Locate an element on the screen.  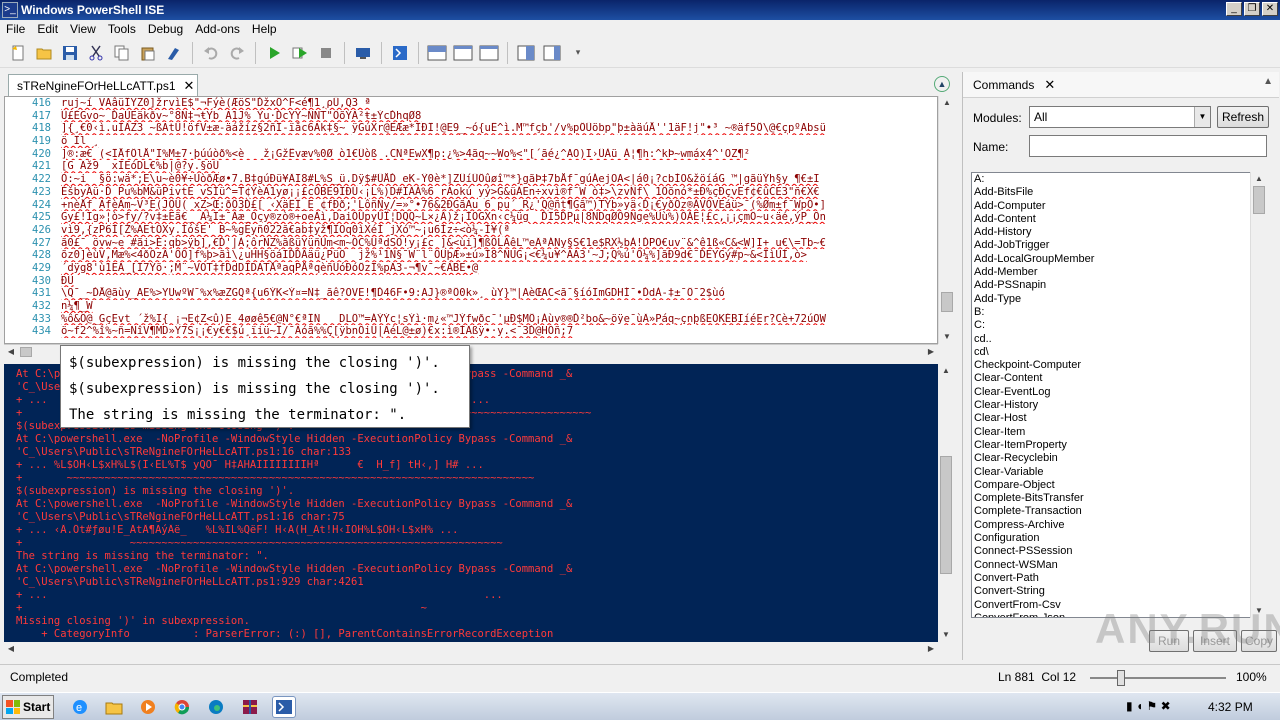
clear-console-icon is located at coordinates (174, 53).